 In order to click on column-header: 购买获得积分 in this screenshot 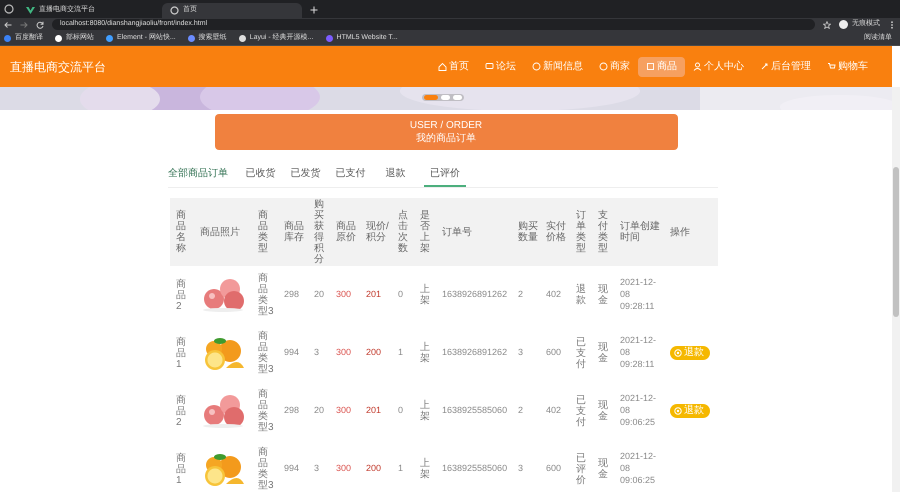, I will do `click(319, 232)`.